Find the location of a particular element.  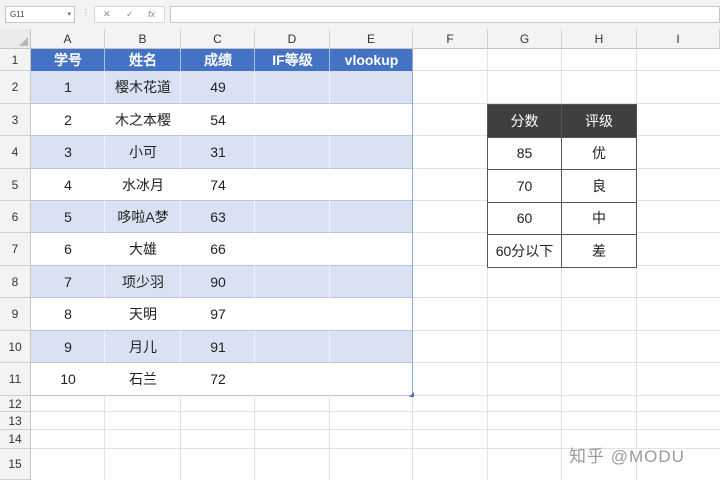

lookup-cell: 60分以下 is located at coordinates (525, 251).